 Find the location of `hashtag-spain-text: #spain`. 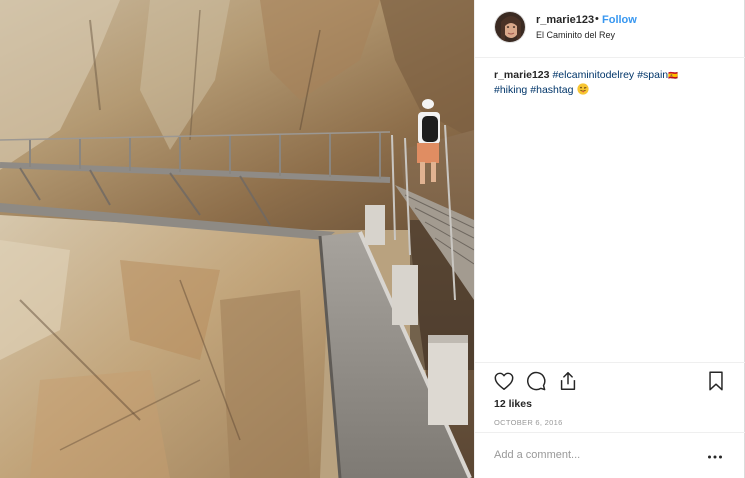

hashtag-spain-text: #spain is located at coordinates (653, 75).